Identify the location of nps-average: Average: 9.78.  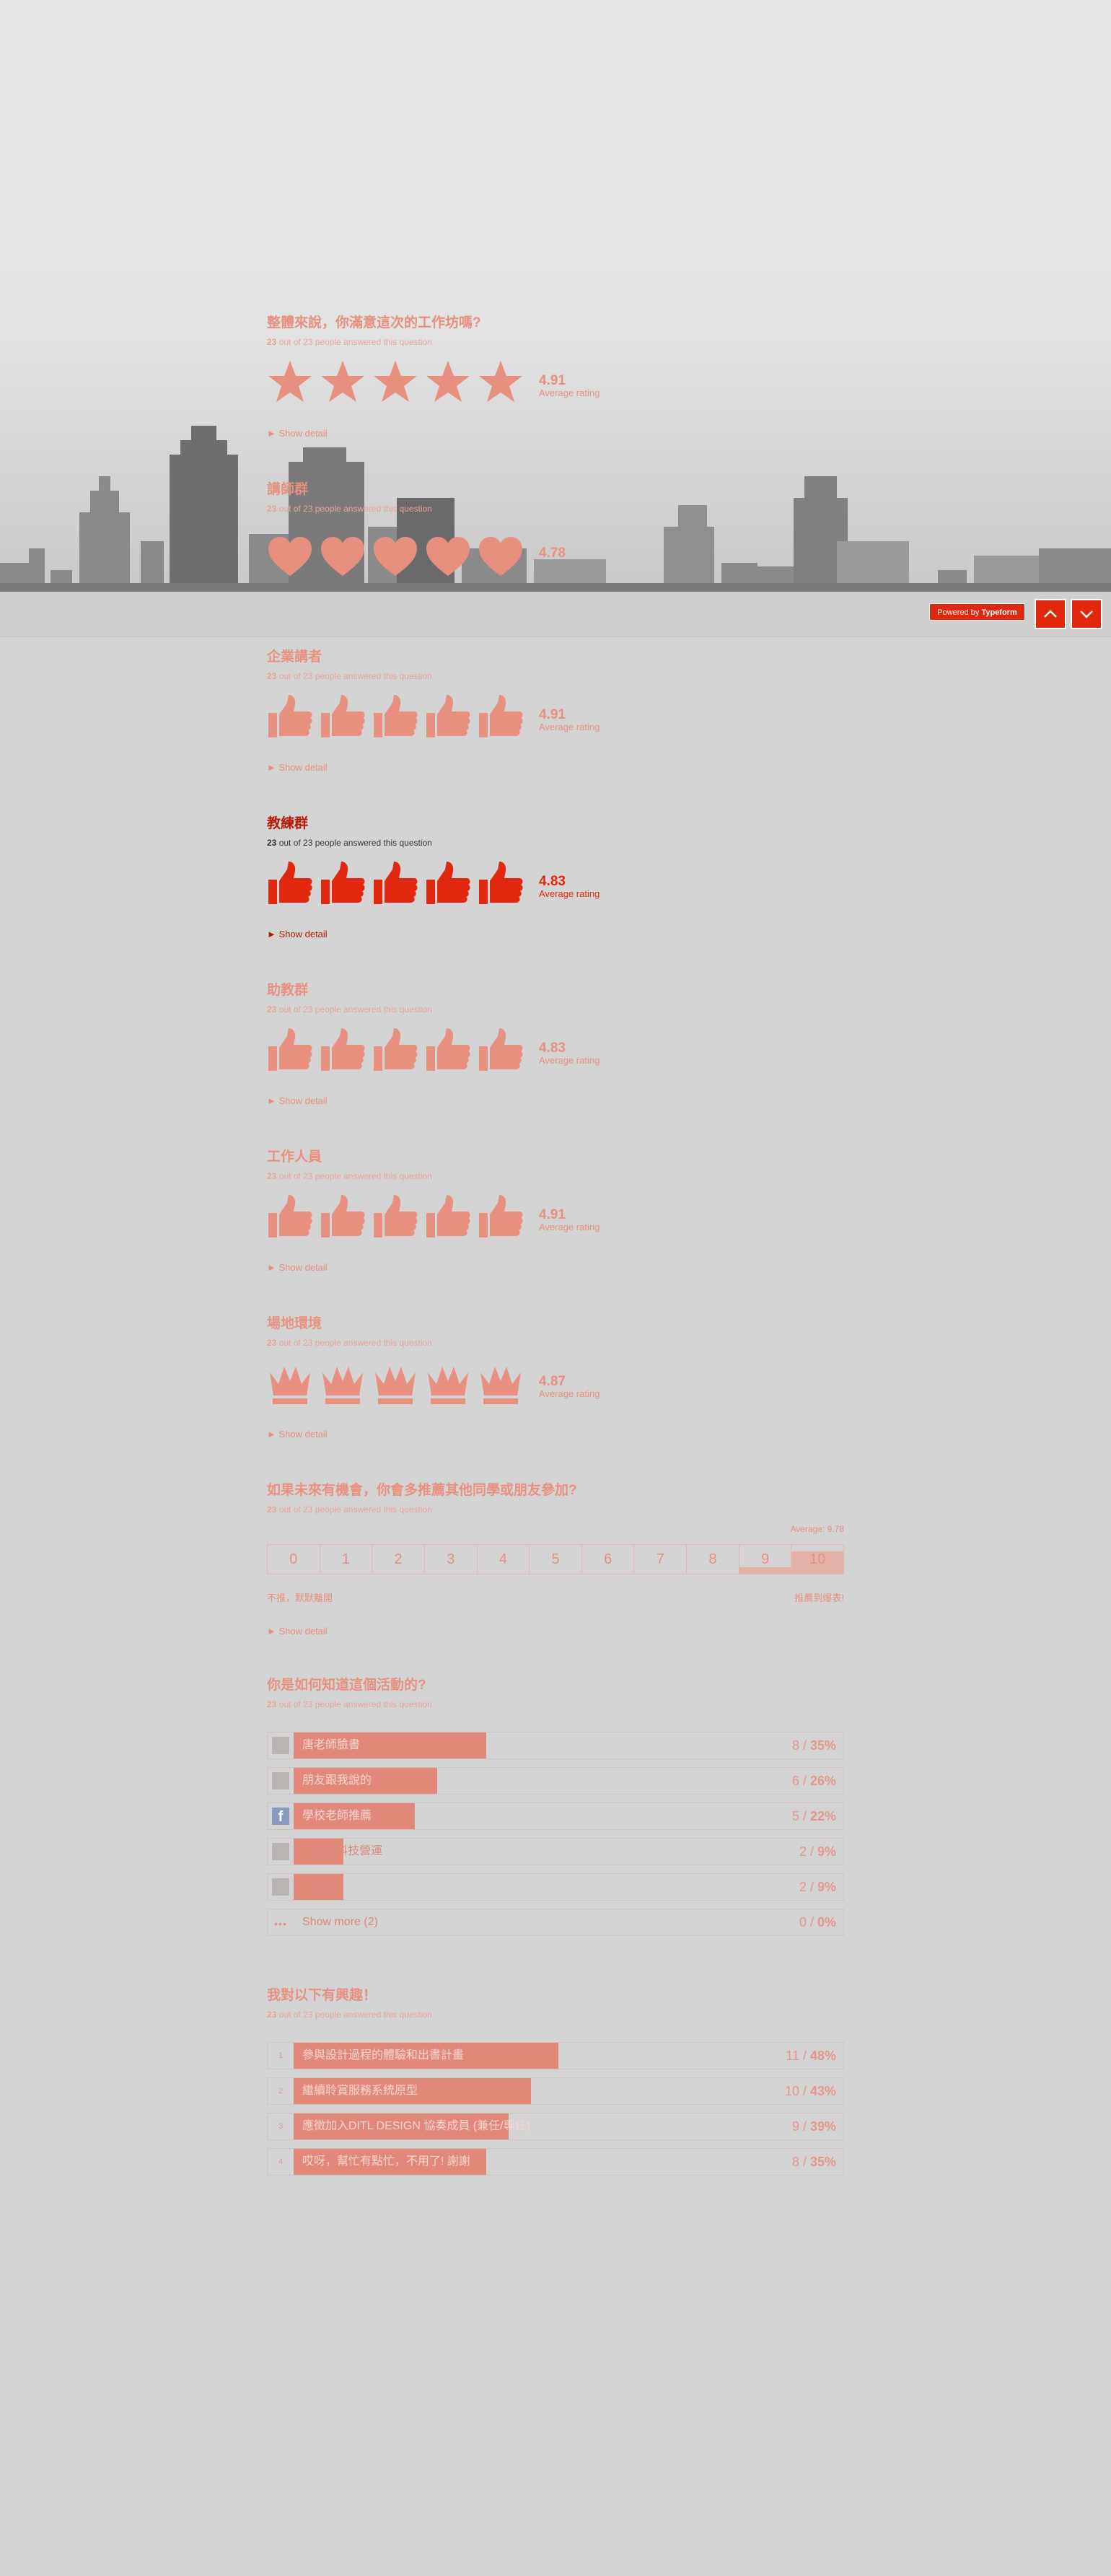
(817, 1529).